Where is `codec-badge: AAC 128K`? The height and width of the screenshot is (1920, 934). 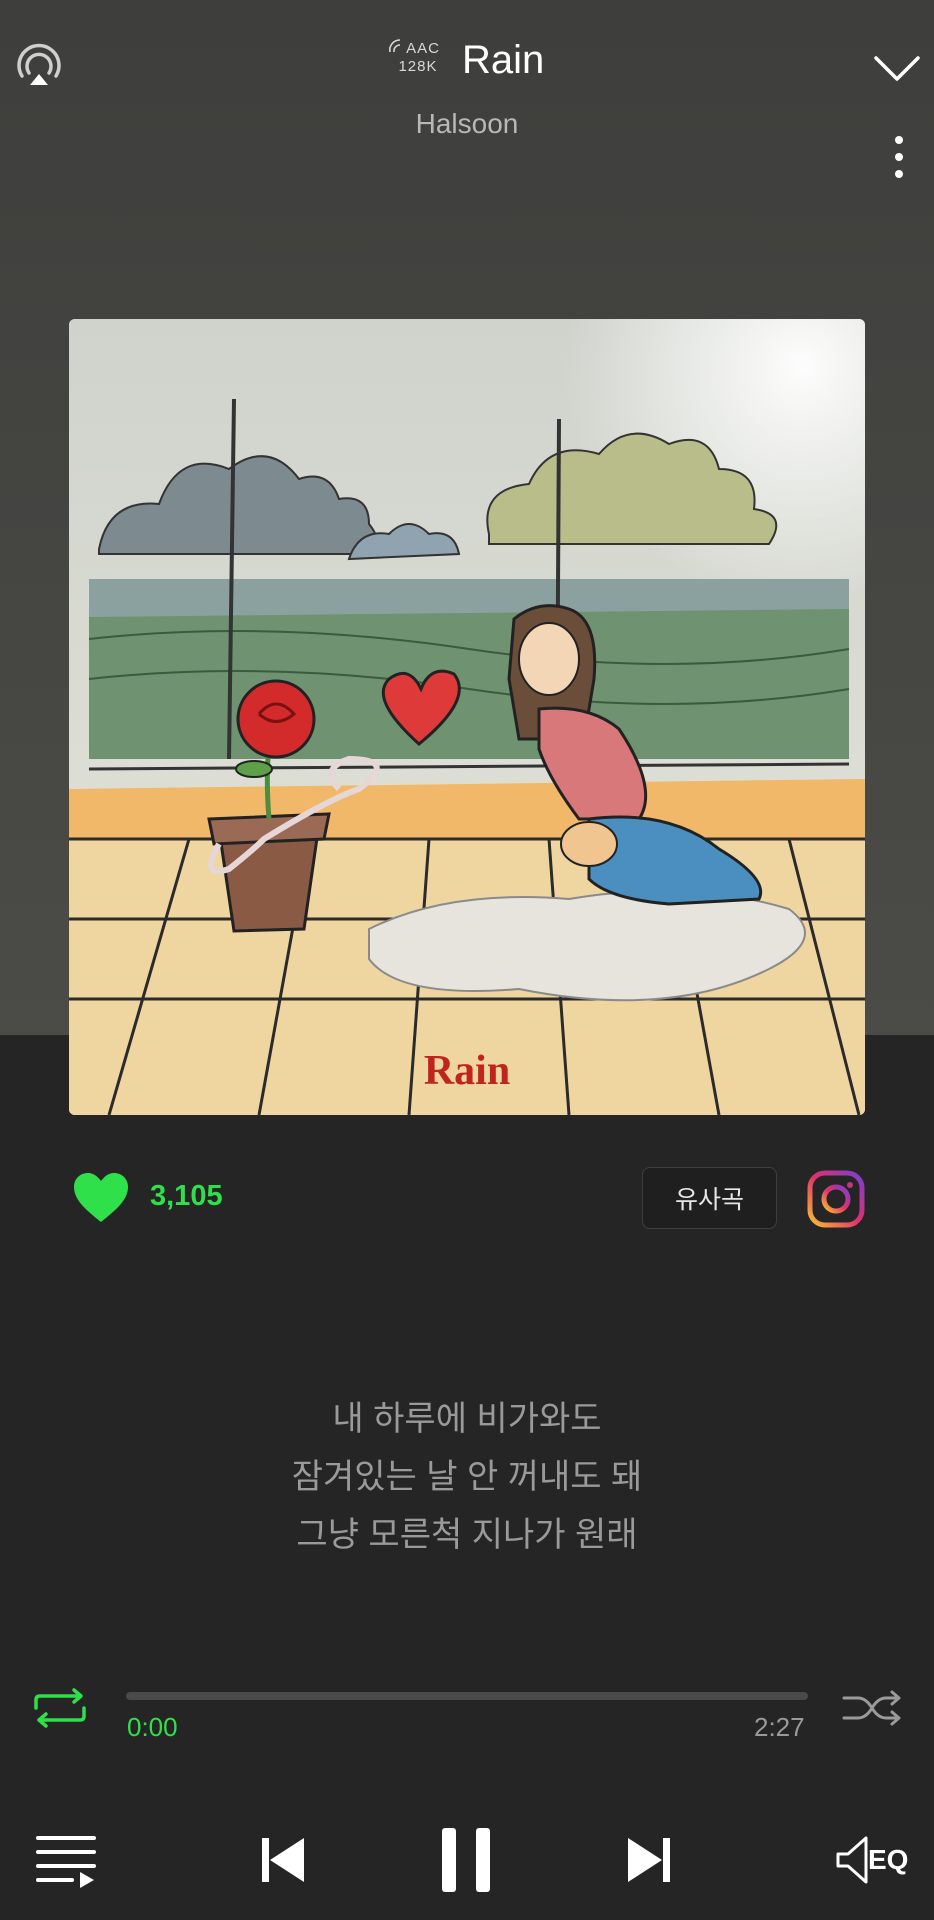
codec-badge: AAC 128K is located at coordinates (418, 62).